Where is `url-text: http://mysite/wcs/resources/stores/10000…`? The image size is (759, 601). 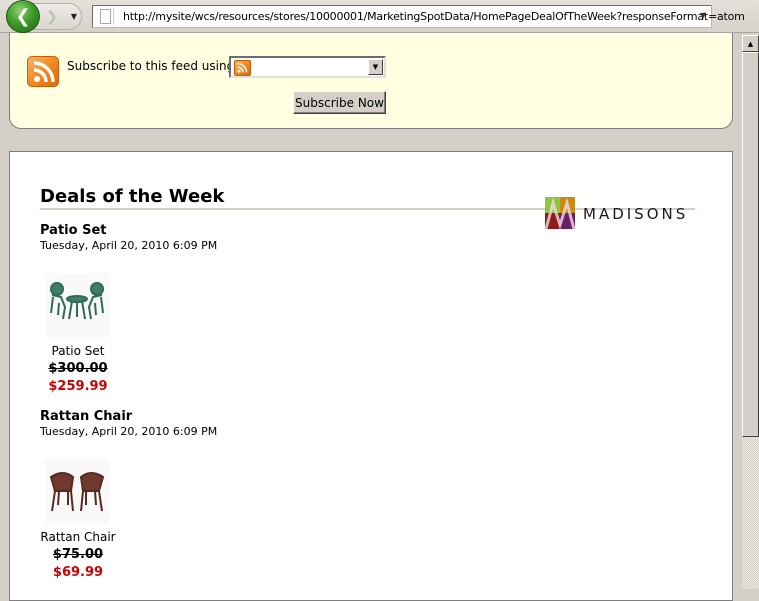 url-text: http://mysite/wcs/resources/stores/10000… is located at coordinates (434, 16).